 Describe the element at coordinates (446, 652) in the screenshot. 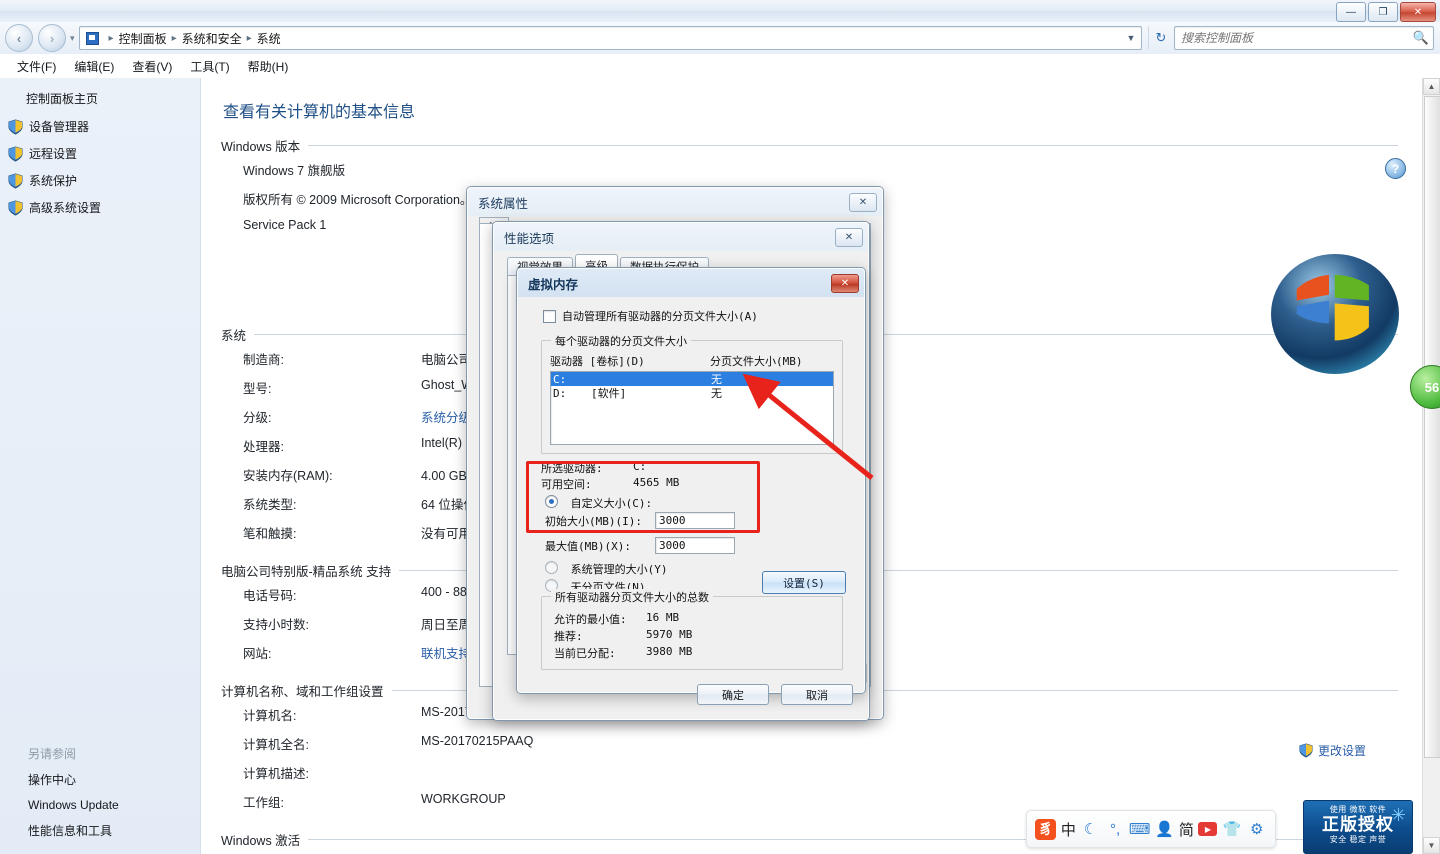

I see `row-value-link: 联机支持` at that location.